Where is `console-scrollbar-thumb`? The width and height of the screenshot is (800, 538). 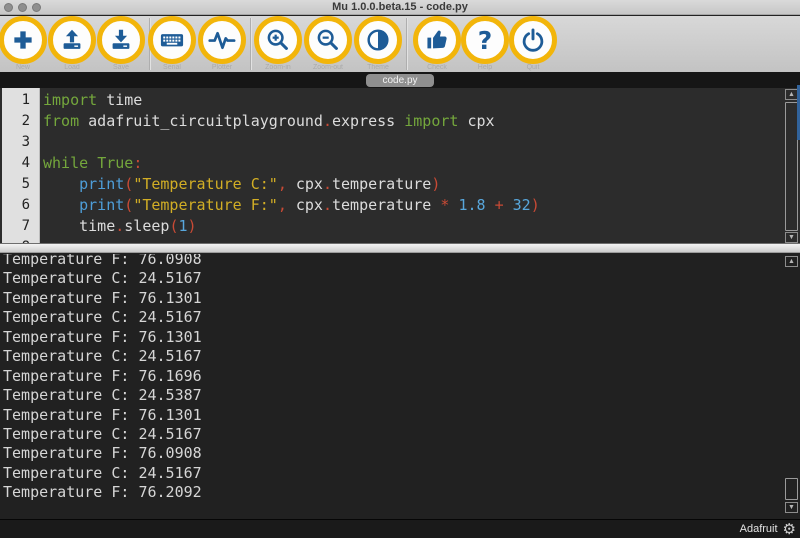 console-scrollbar-thumb is located at coordinates (791, 489).